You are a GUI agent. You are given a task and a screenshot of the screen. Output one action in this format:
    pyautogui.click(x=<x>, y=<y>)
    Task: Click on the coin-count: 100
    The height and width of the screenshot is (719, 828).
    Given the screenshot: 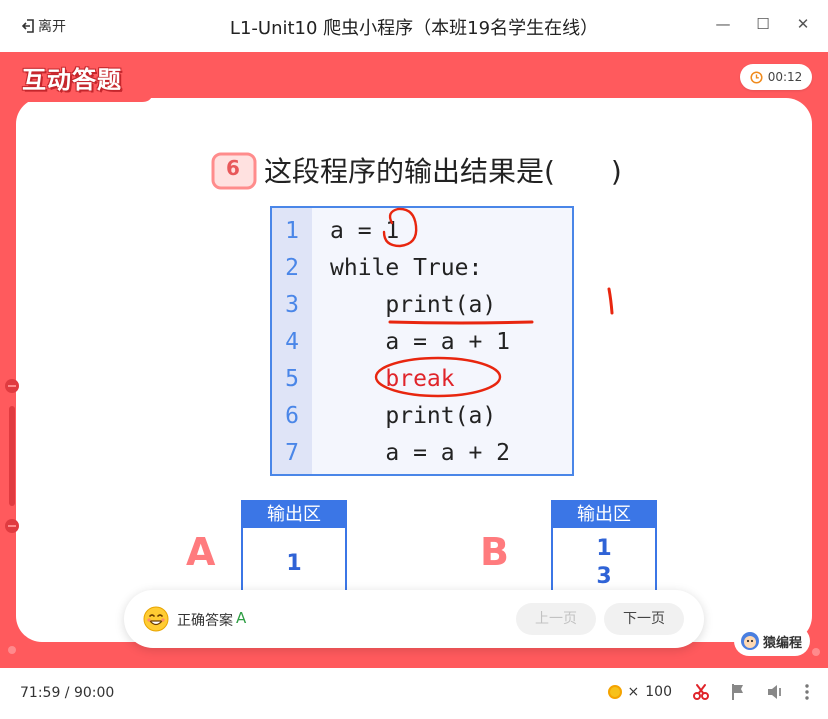 What is the action you would take?
    pyautogui.click(x=658, y=692)
    